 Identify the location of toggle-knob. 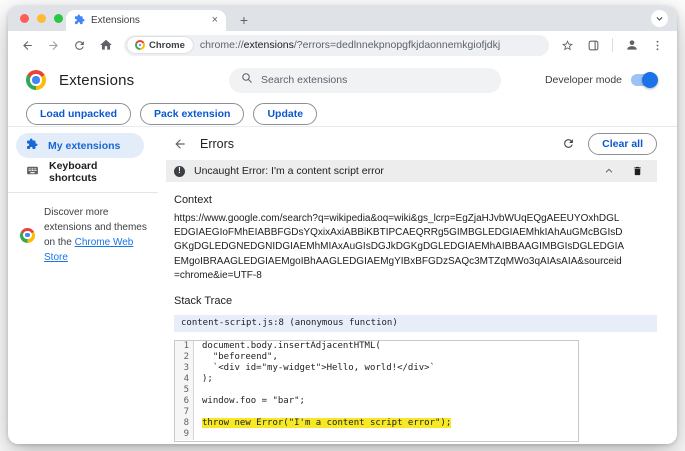
(650, 80).